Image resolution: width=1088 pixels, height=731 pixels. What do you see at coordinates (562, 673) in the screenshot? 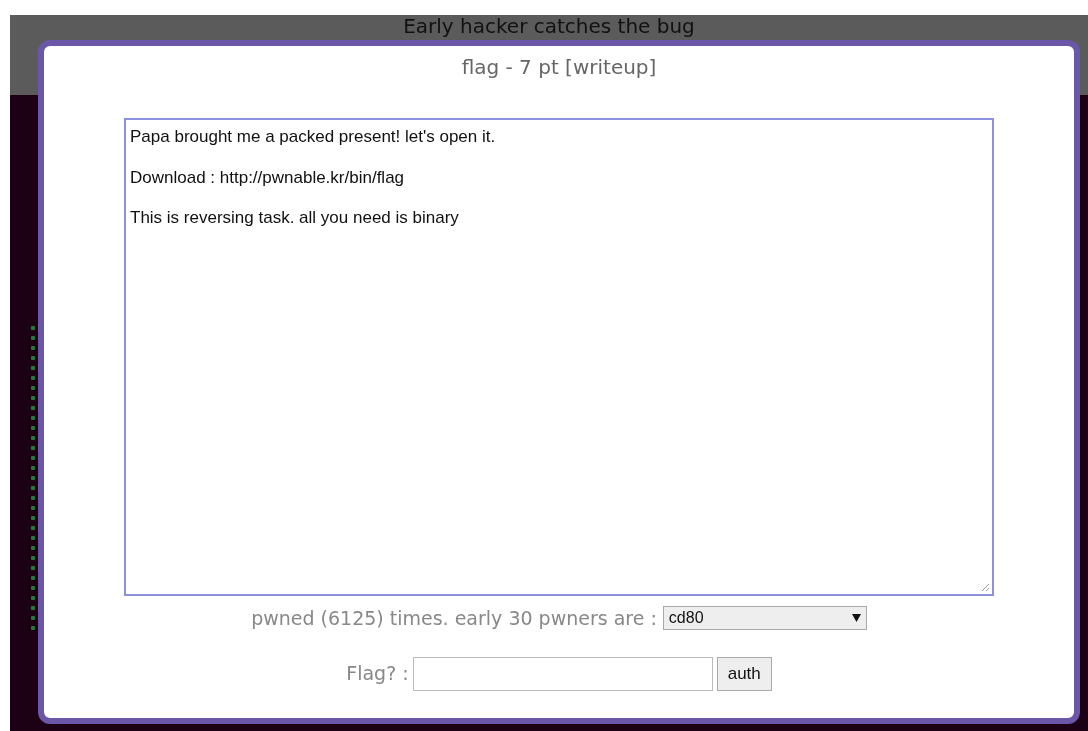
I see `flag-input` at bounding box center [562, 673].